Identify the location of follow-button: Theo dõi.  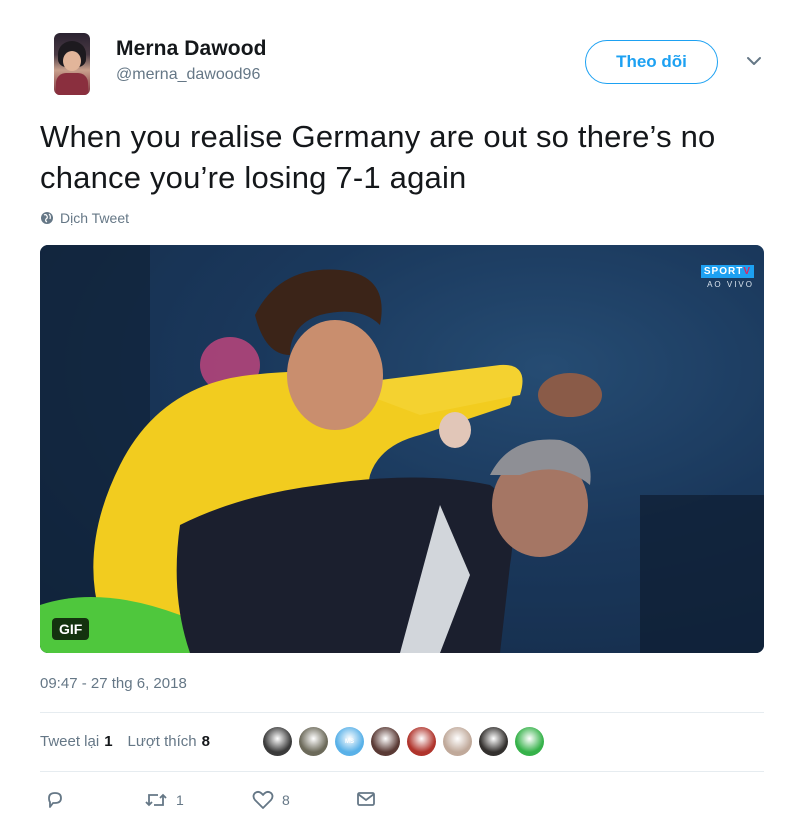
(651, 62).